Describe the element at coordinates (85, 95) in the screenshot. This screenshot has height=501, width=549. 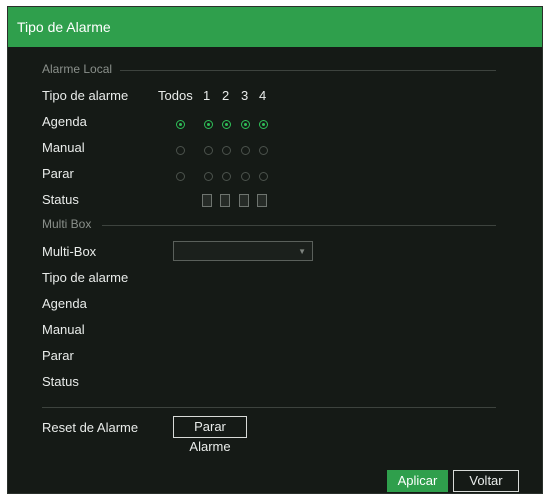
I see `local-column-label: Tipo de alarme` at that location.